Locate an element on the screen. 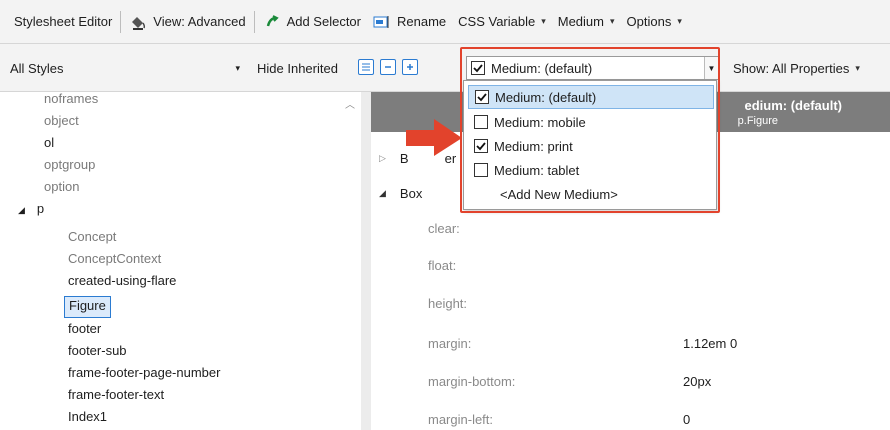  header-selector: p.Figure is located at coordinates (757, 121).